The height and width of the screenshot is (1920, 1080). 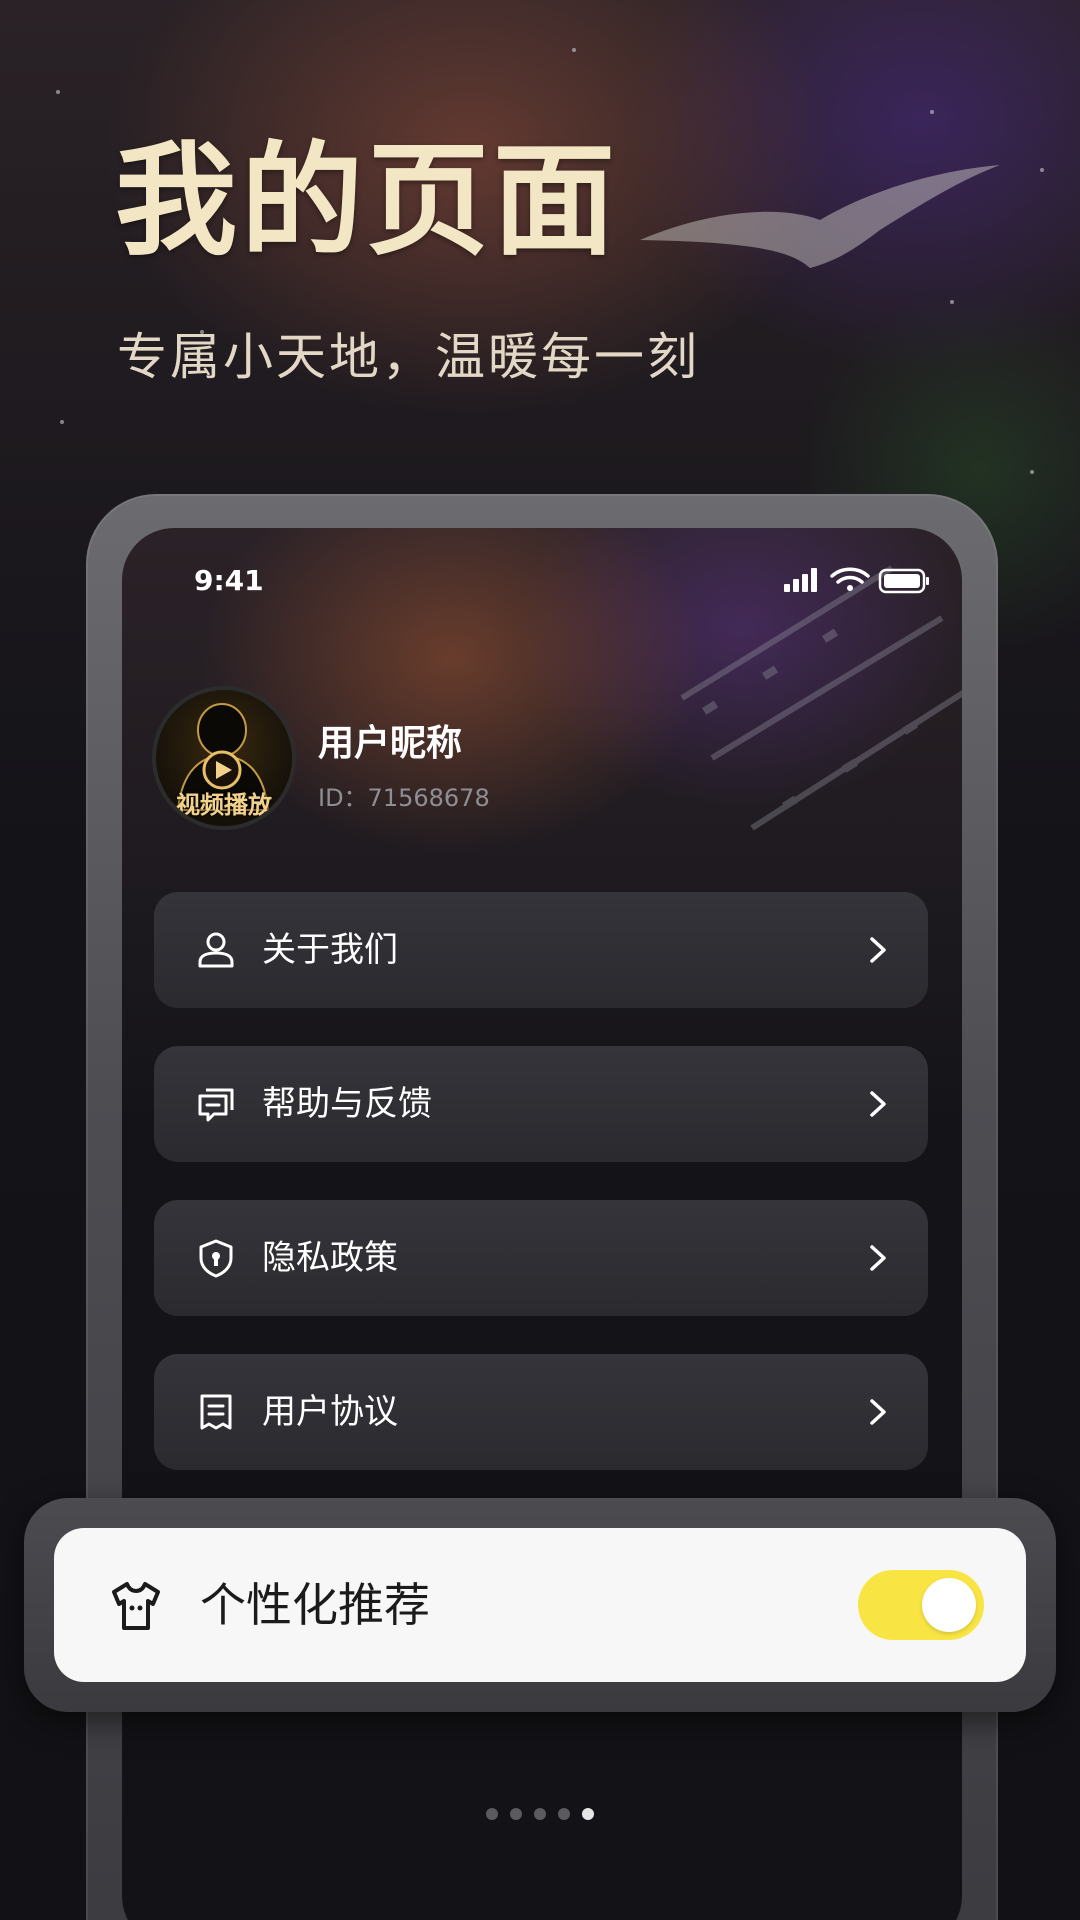 I want to click on page-indicator, so click(x=540, y=1815).